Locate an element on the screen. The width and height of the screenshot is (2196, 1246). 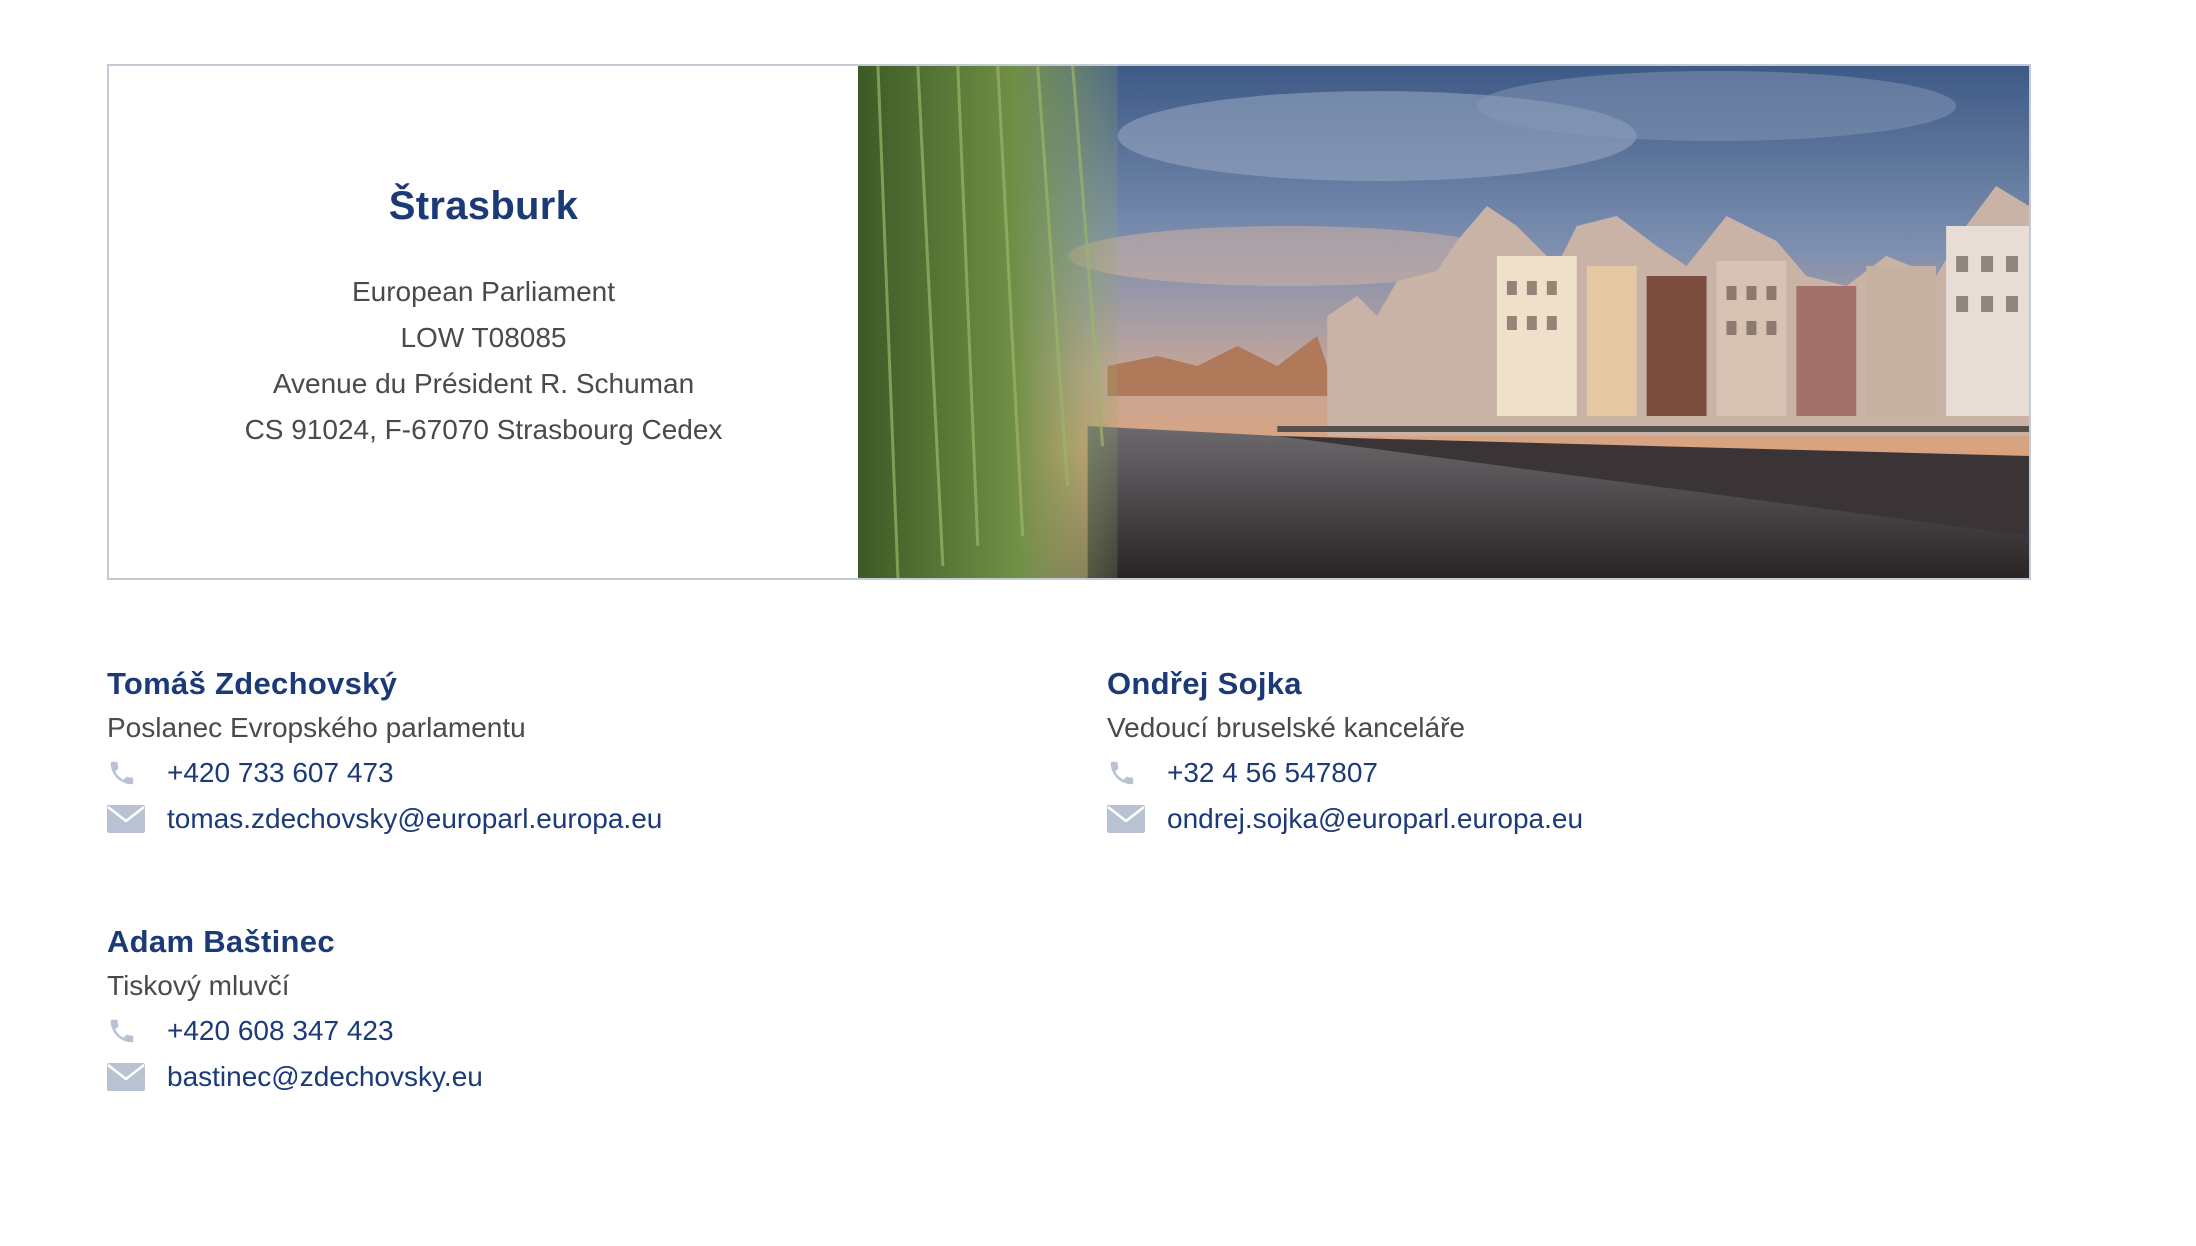
contact-email-link: ondrej.sojka@europarl.europa.eu is located at coordinates (1375, 819).